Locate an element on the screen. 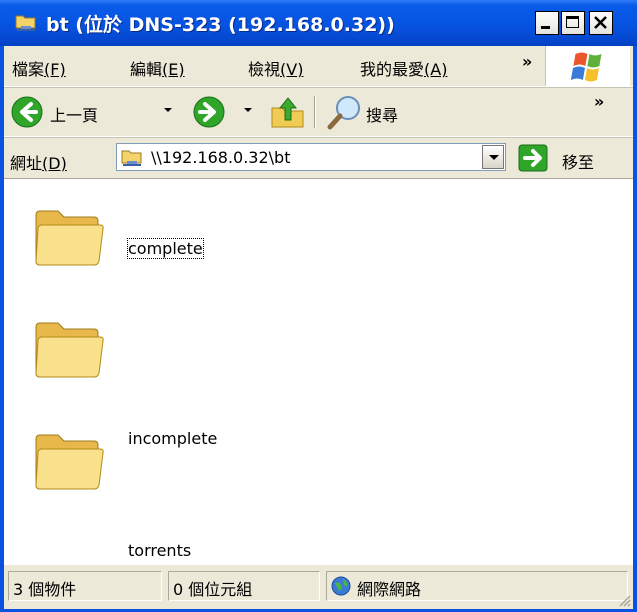  menu-file: 檔案(F) is located at coordinates (39, 68).